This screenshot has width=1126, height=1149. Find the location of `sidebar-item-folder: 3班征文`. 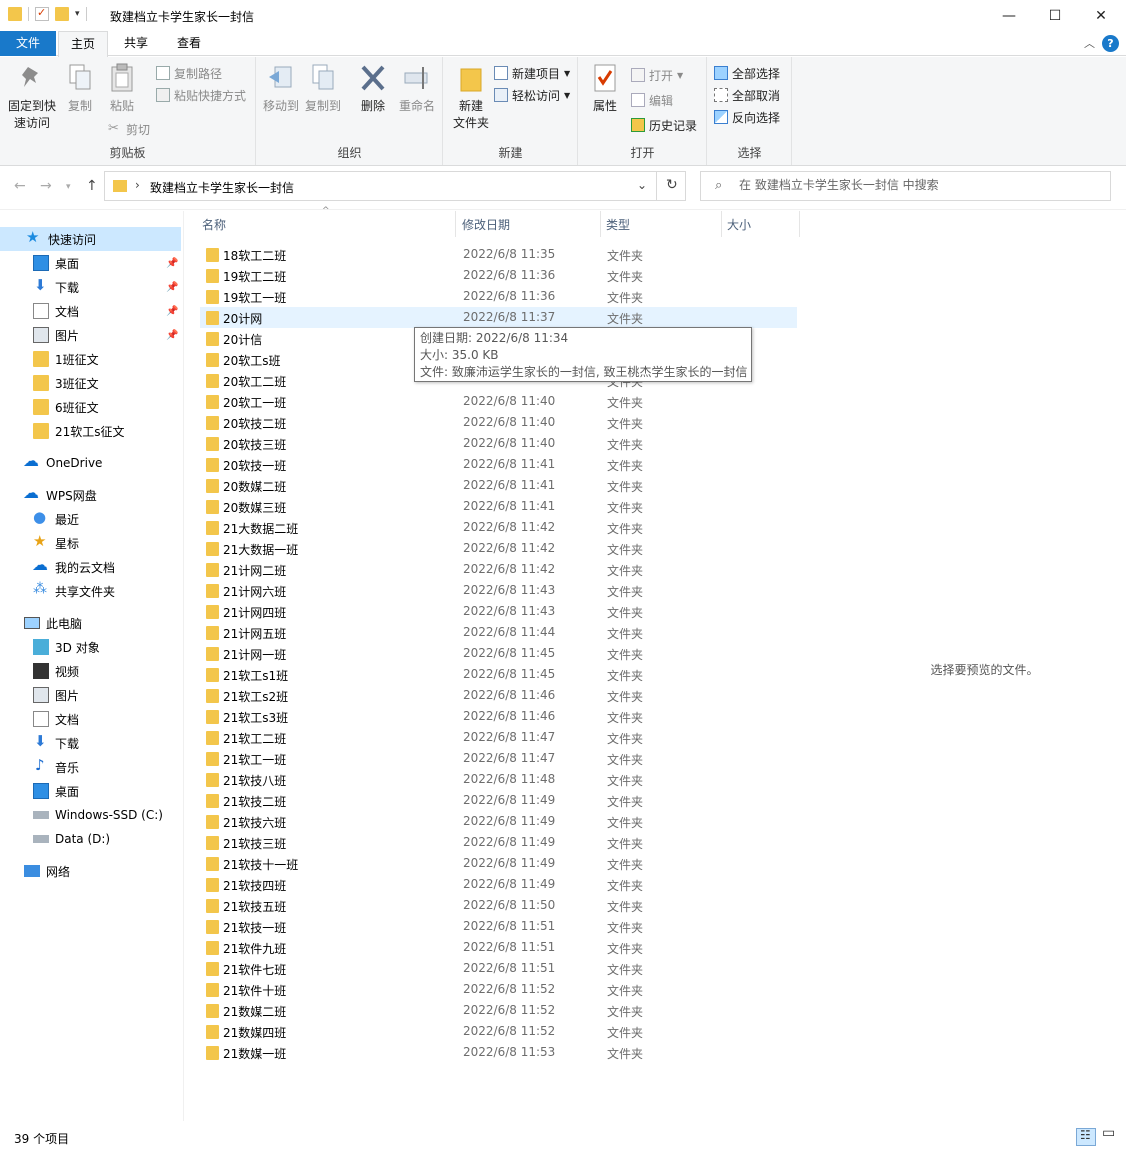

sidebar-item-folder: 3班征文 is located at coordinates (107, 383).